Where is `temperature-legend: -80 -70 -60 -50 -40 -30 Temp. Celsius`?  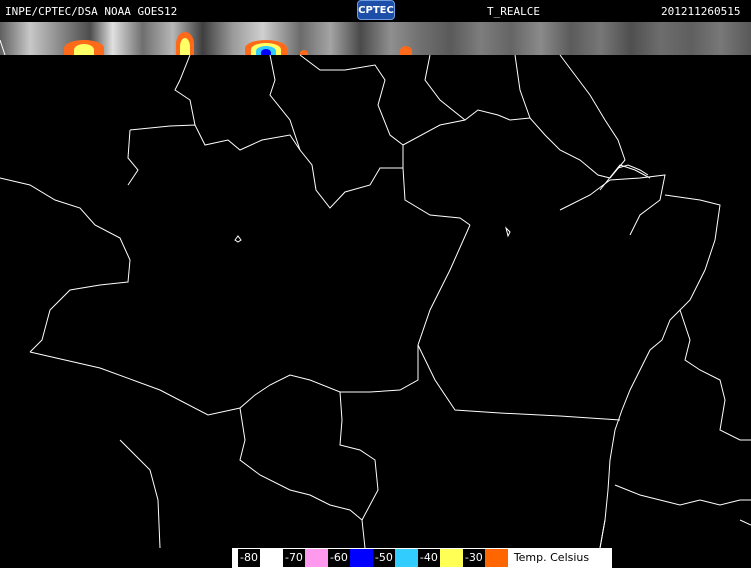
temperature-legend: -80 -70 -60 -50 -40 -30 Temp. Celsius is located at coordinates (418, 558).